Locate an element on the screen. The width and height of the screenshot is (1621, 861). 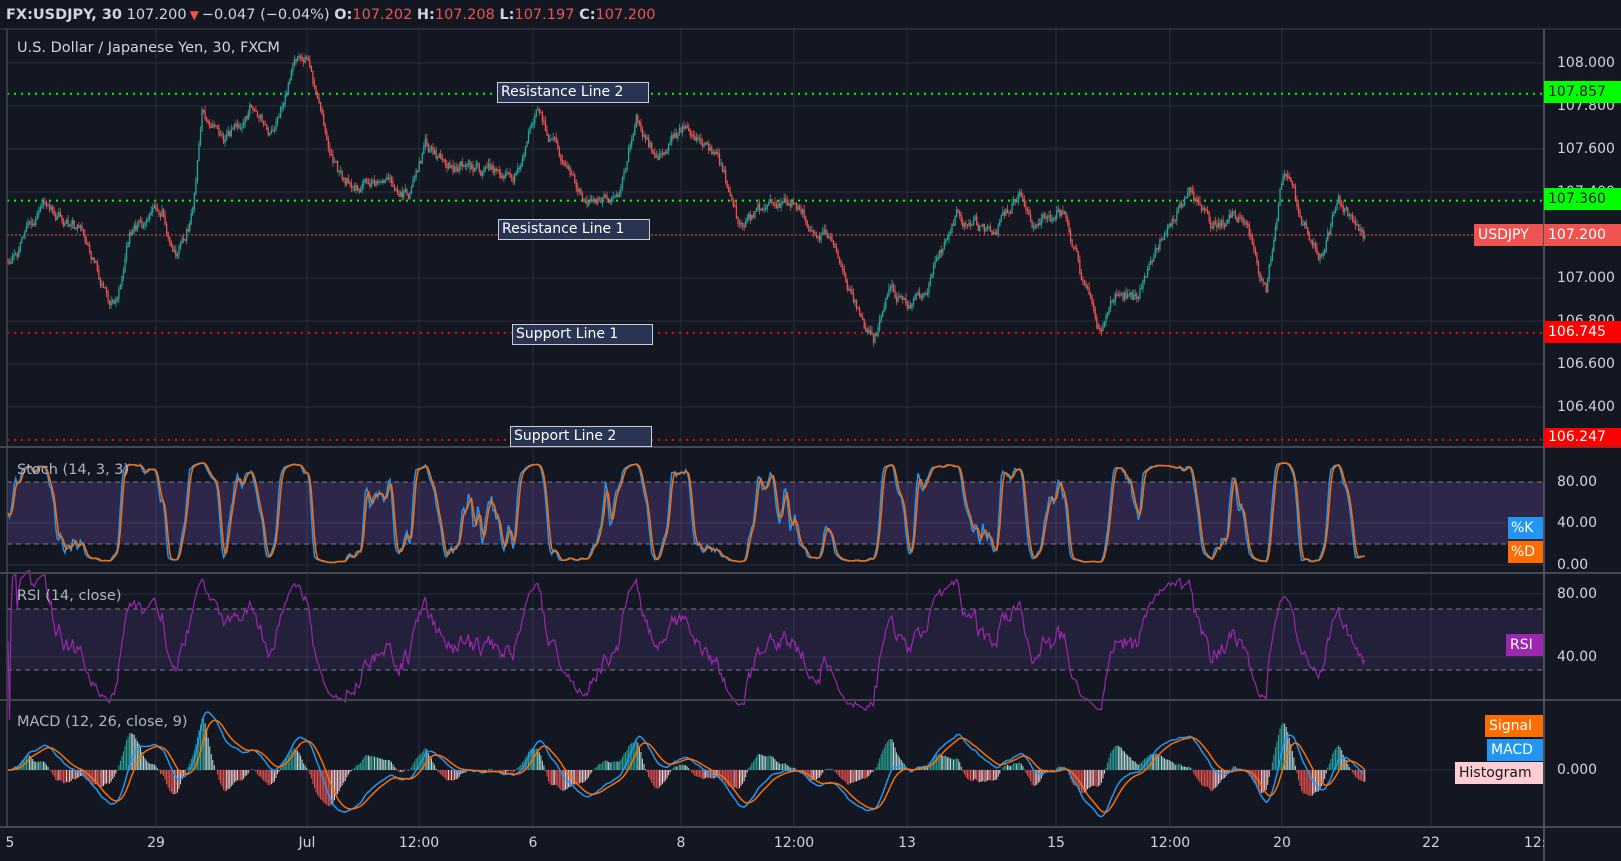
support-1-price-tag: 106.745 is located at coordinates (1582, 332).